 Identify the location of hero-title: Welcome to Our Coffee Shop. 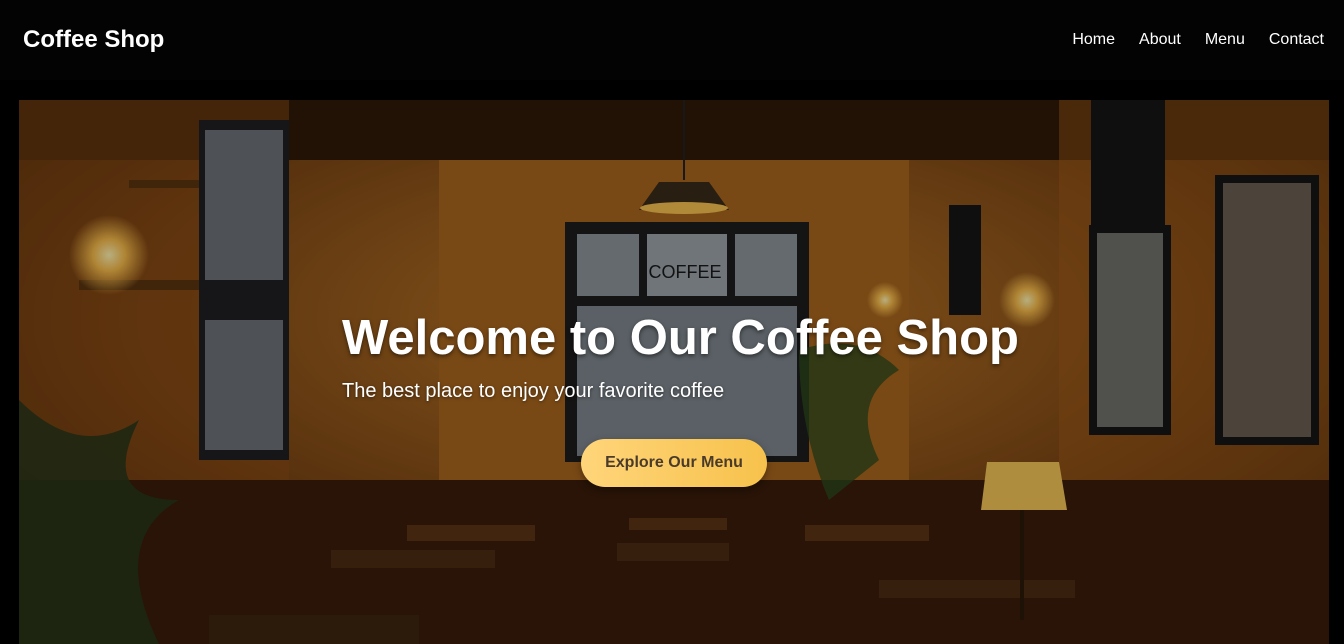
(680, 338).